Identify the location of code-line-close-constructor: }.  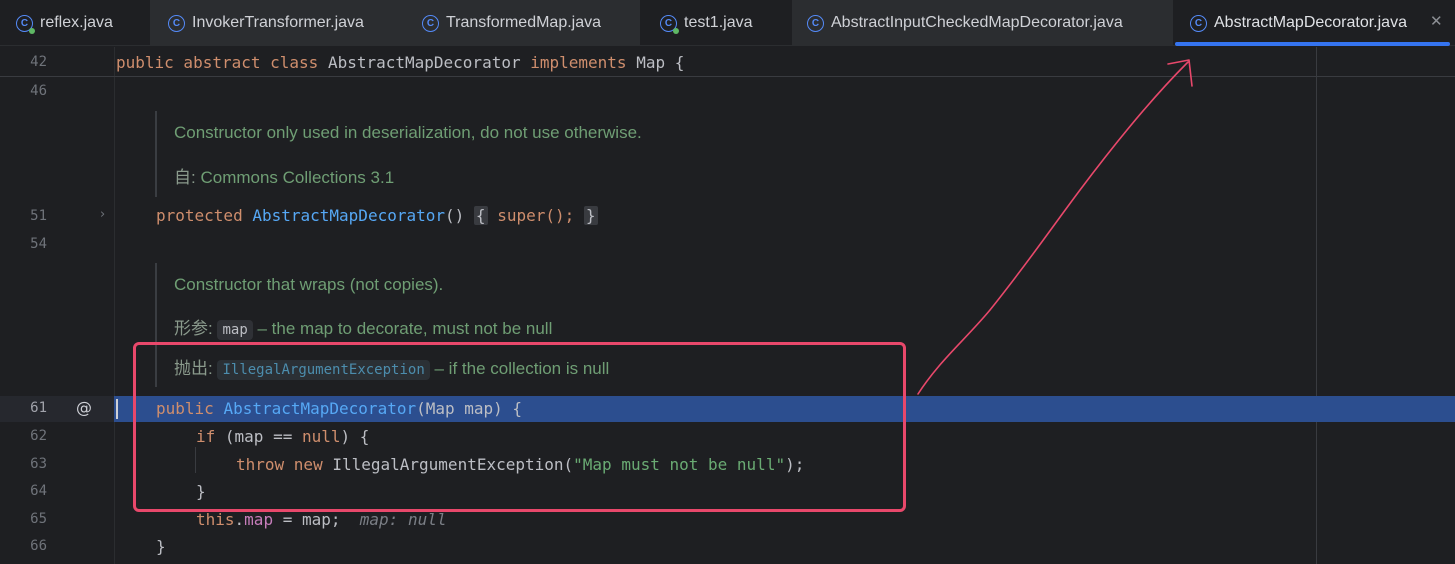
(161, 546).